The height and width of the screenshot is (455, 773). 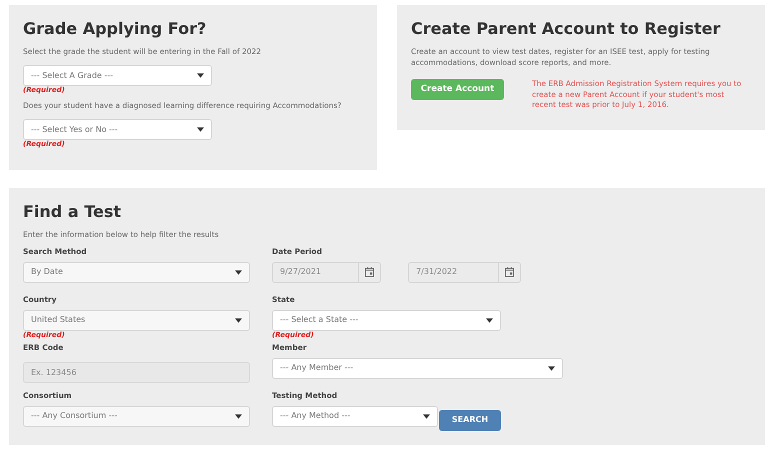 I want to click on date-field: 7/31/2022, so click(x=464, y=272).